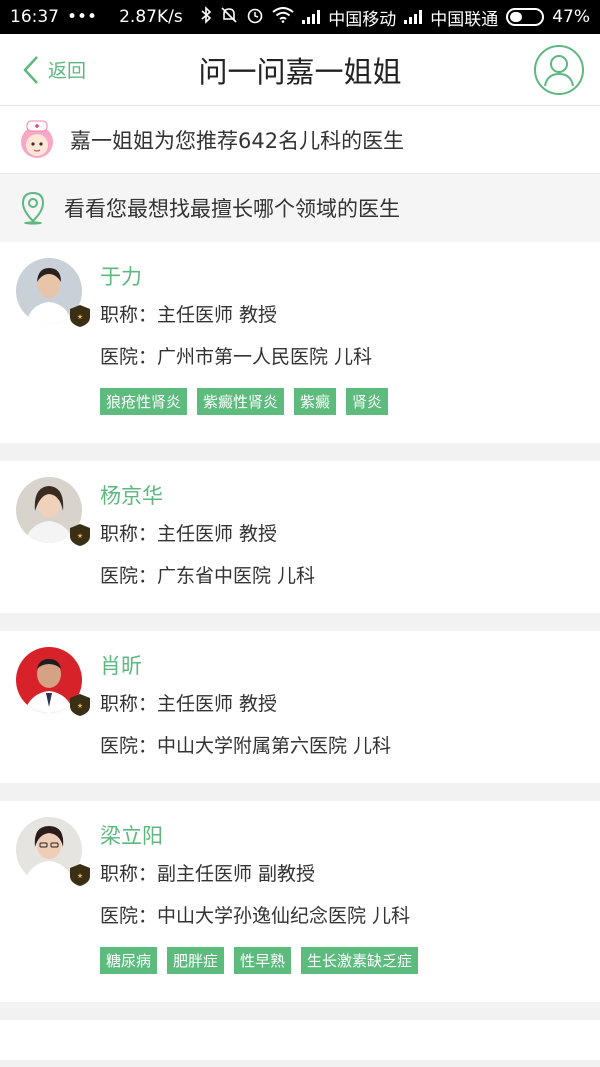  I want to click on specialty-tags: 狼疮性肾炎 紫癜性肾炎 紫癜 肾炎, so click(350, 401).